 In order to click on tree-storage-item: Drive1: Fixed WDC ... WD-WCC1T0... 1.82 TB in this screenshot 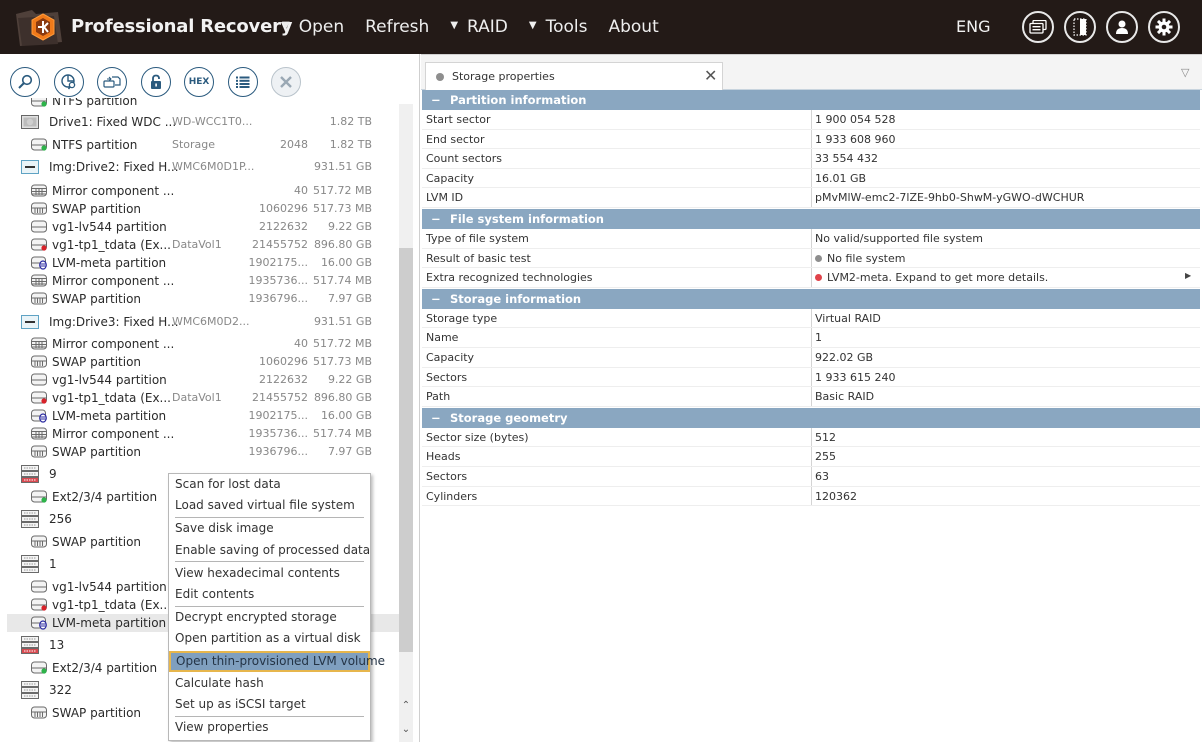, I will do `click(203, 122)`.